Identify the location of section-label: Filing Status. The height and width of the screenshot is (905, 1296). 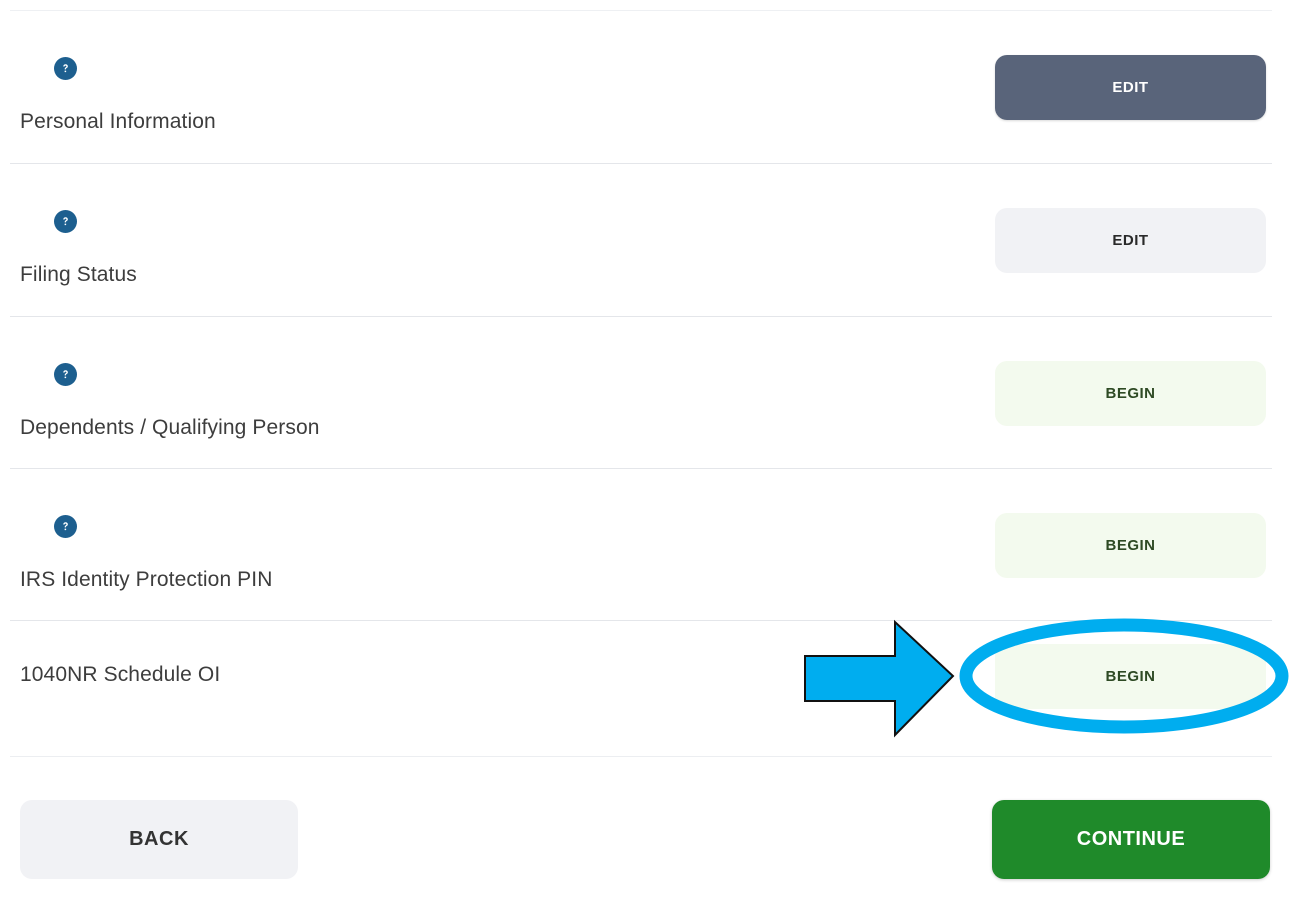
(78, 274).